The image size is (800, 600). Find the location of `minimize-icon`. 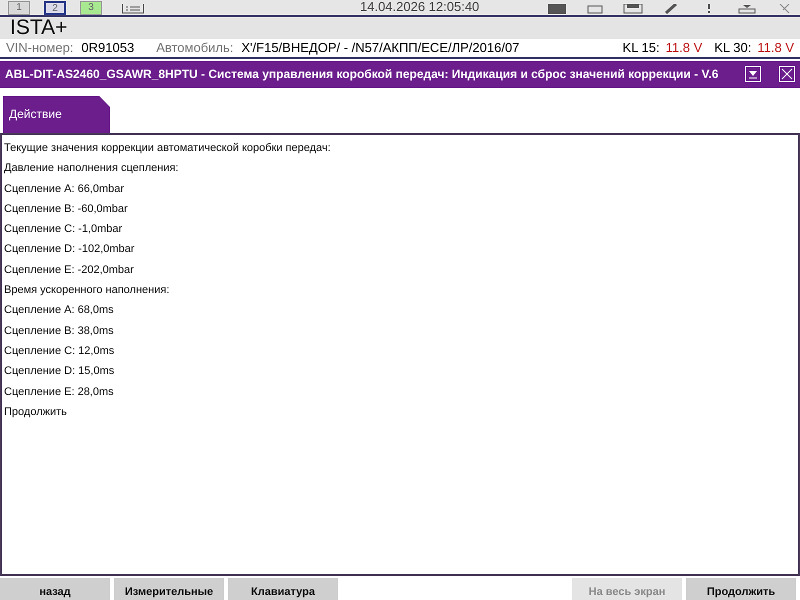

minimize-icon is located at coordinates (753, 74).